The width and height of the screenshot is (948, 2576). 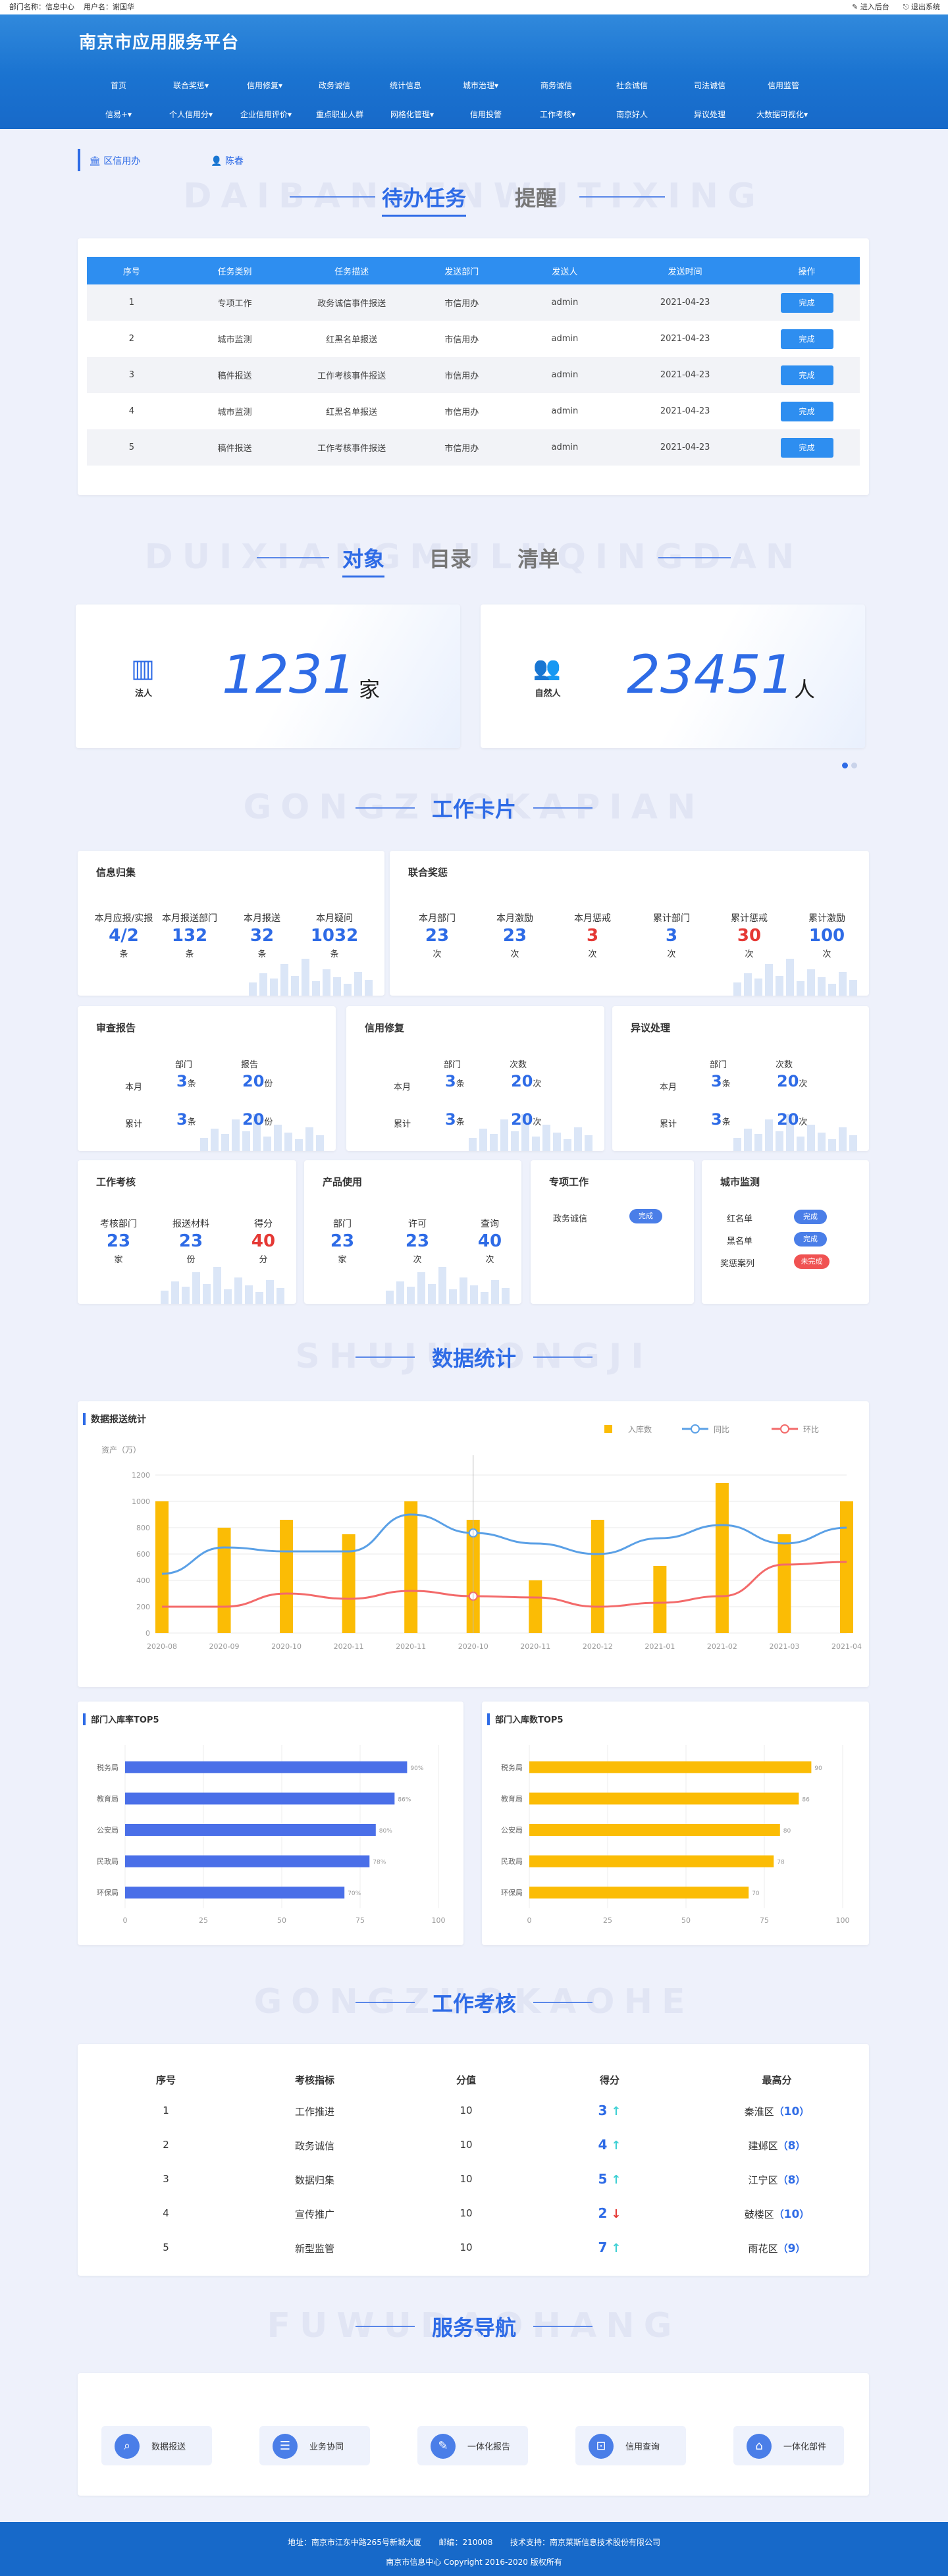 I want to click on nav-item: 联合奖惩▾, so click(x=191, y=85).